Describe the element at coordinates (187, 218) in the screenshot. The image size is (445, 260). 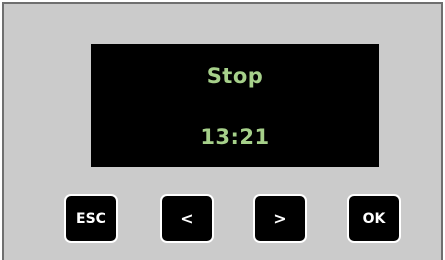
I see `previous-button: <` at that location.